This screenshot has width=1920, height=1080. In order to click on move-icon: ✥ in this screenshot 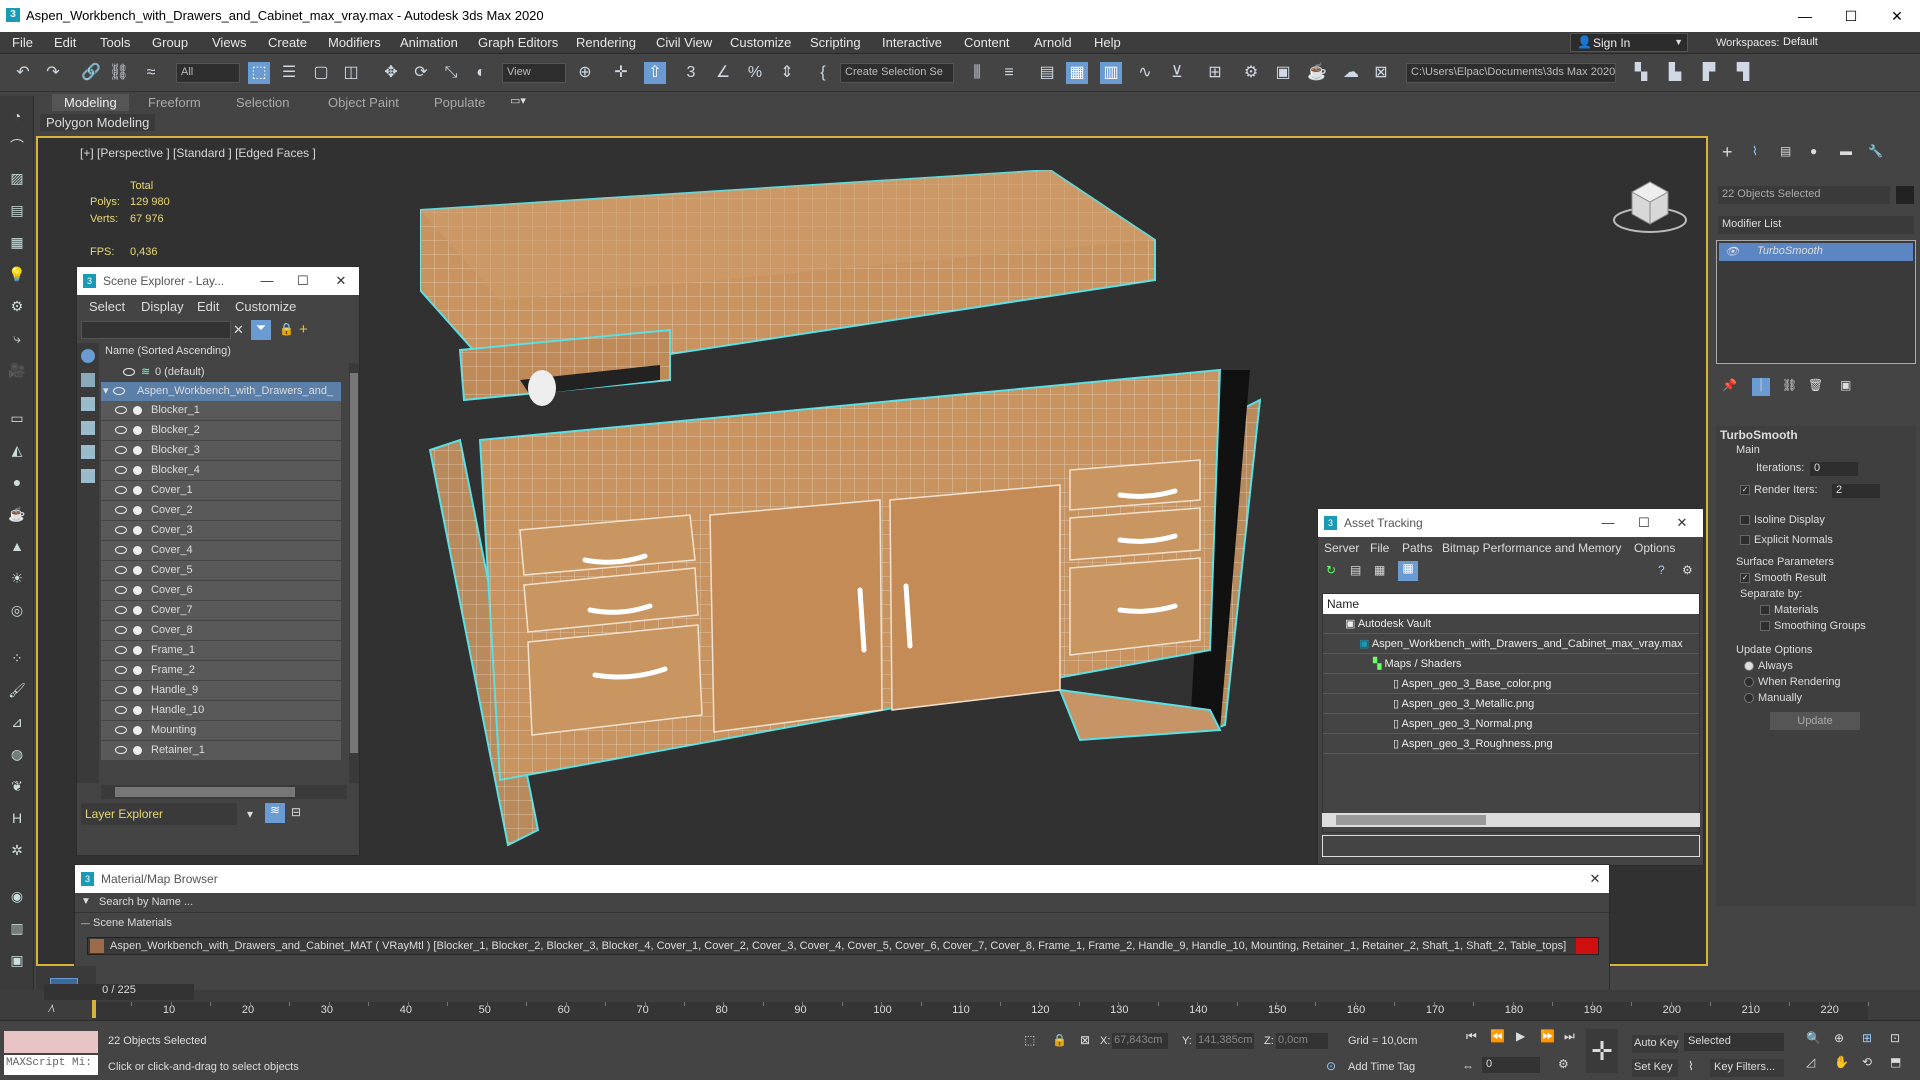, I will do `click(391, 73)`.